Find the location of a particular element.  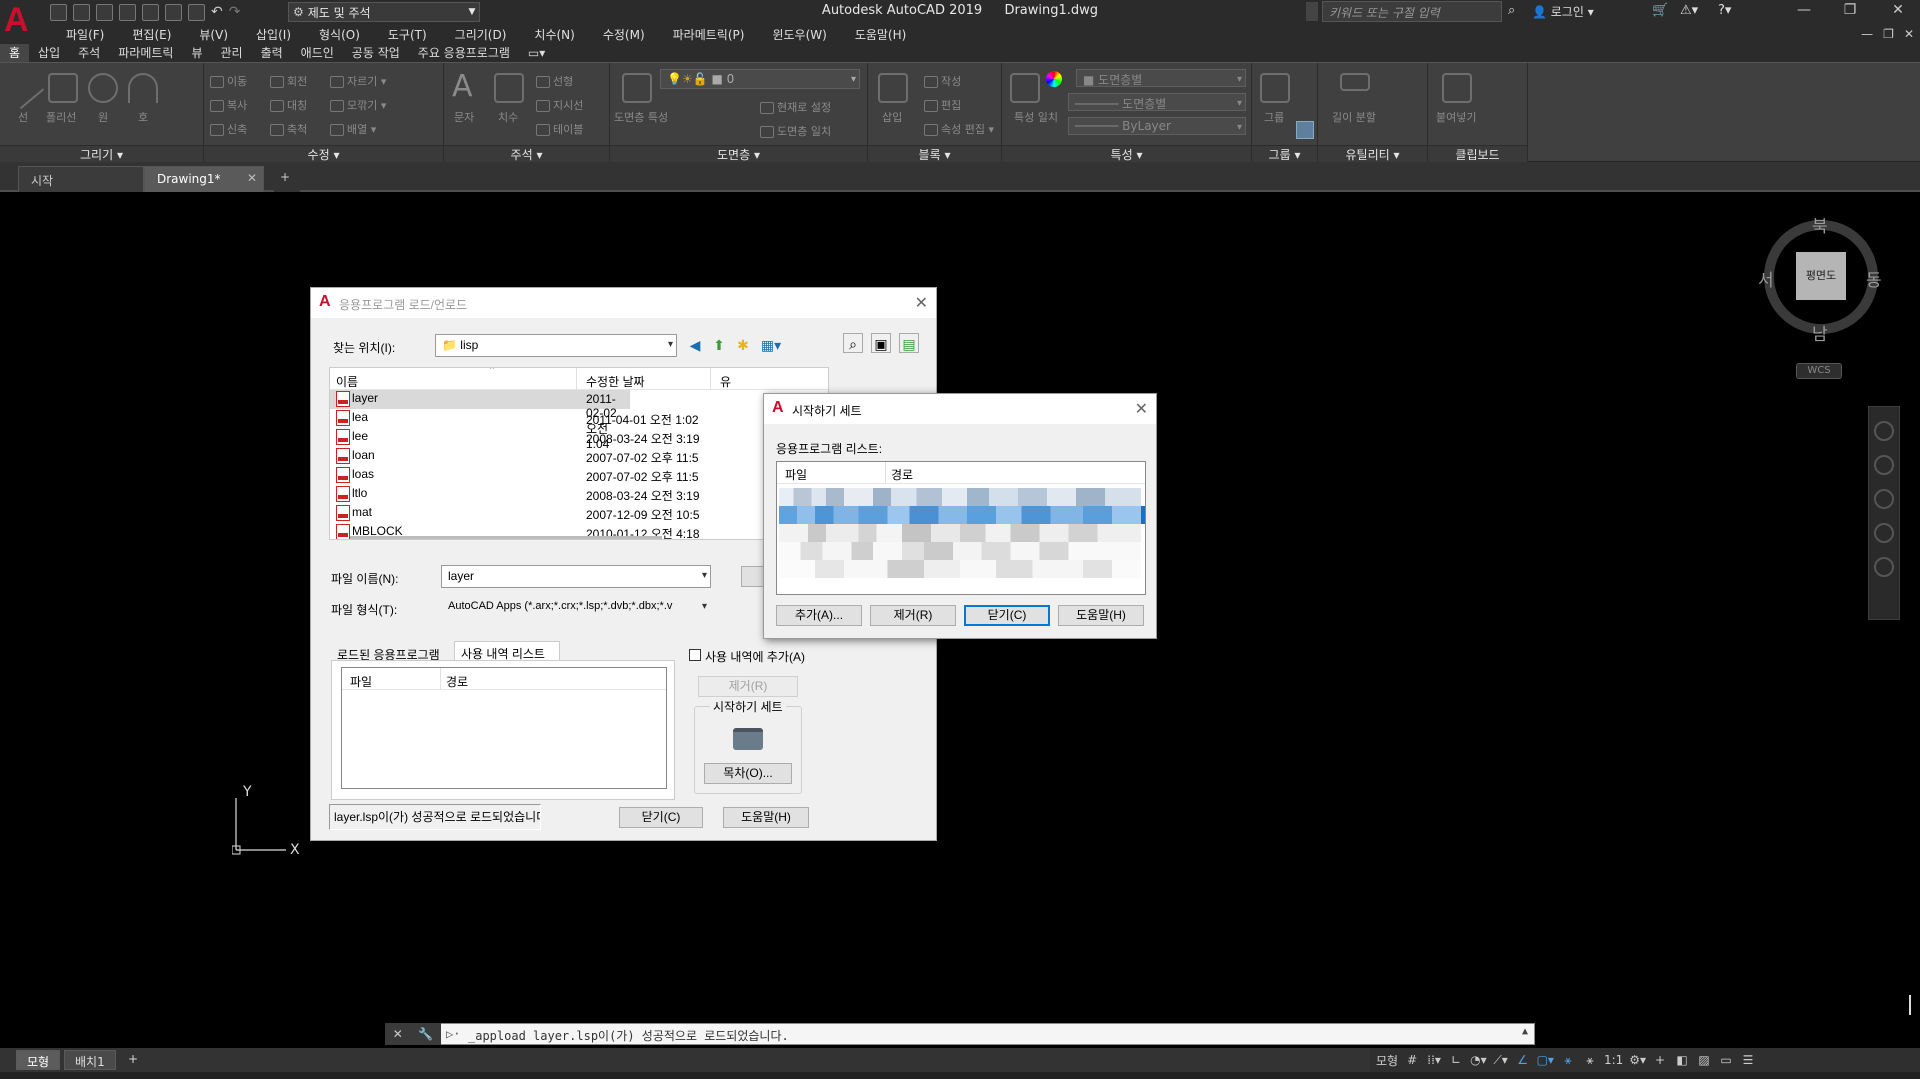

tool-move: 이동 is located at coordinates (228, 81).